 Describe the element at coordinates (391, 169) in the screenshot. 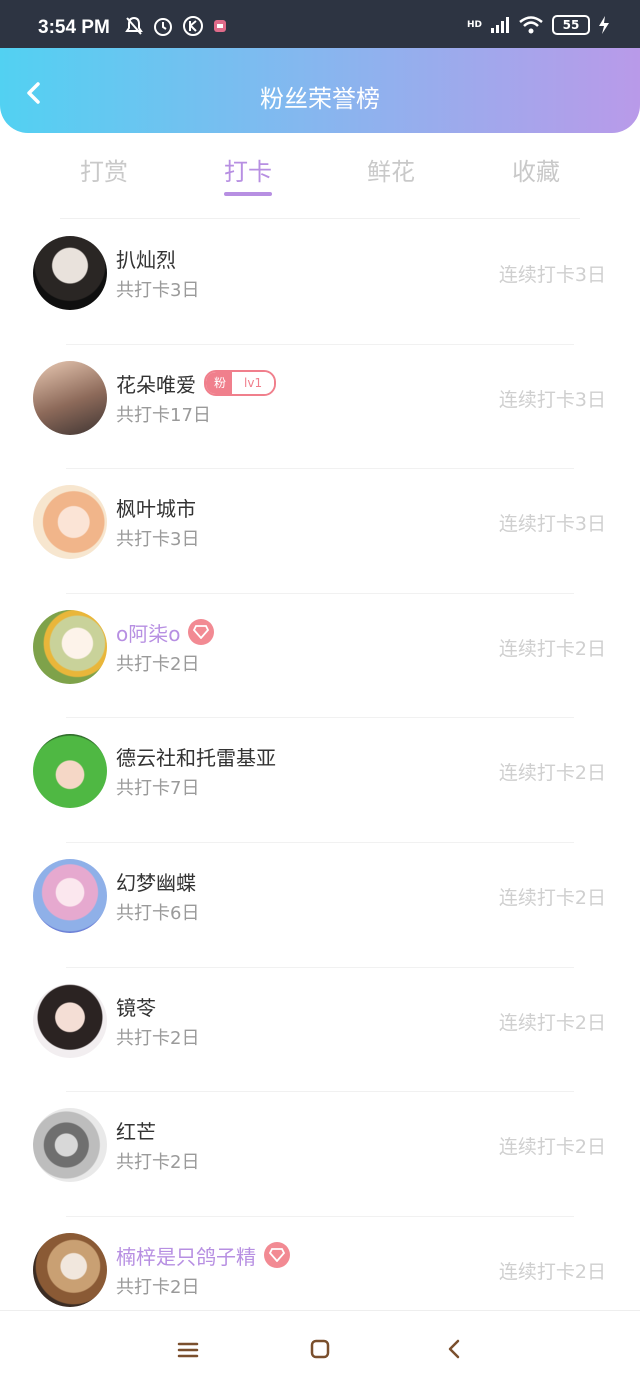

I see `tab-flowers: 鲜花` at that location.